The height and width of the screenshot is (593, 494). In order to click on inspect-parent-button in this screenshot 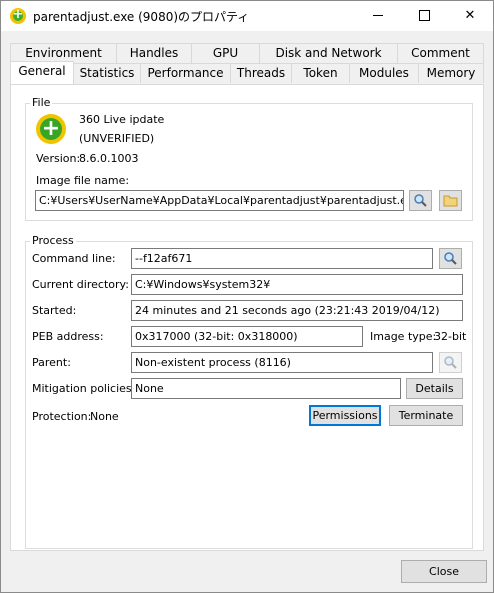, I will do `click(450, 362)`.